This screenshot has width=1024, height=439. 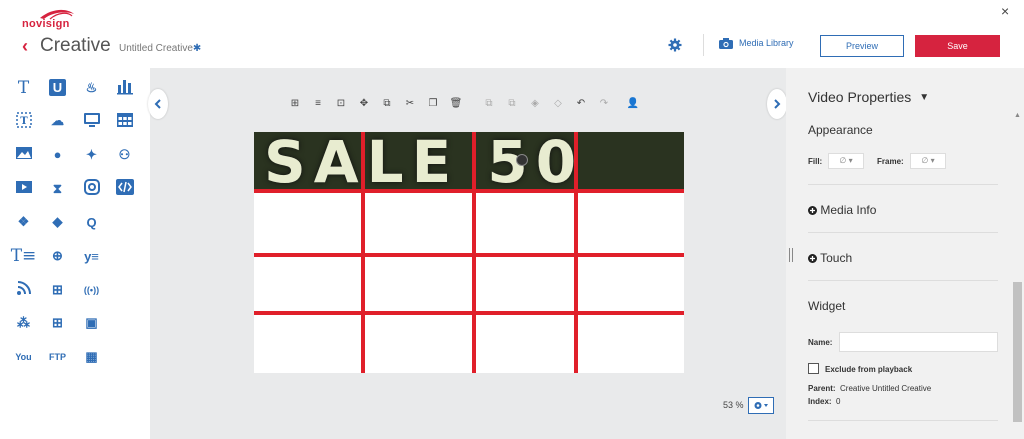 What do you see at coordinates (675, 45) in the screenshot?
I see `gear-icon` at bounding box center [675, 45].